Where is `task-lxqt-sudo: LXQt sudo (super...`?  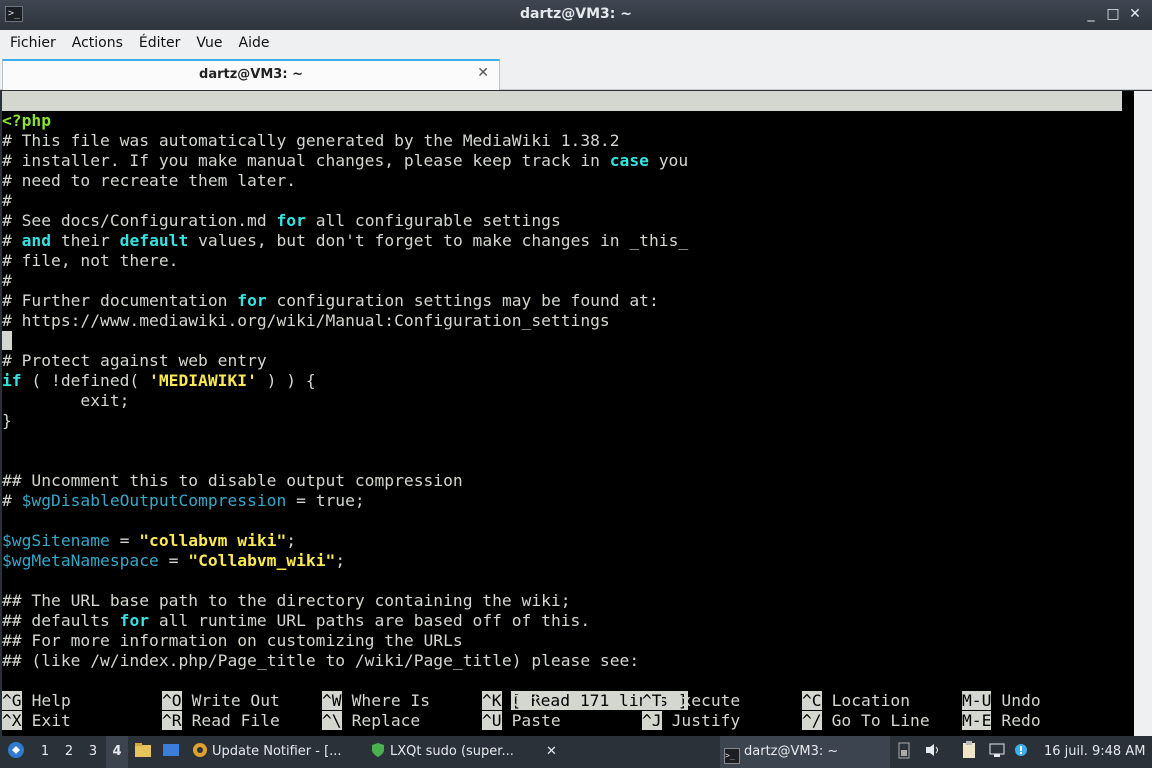
task-lxqt-sudo: LXQt sudo (super... is located at coordinates (455, 752).